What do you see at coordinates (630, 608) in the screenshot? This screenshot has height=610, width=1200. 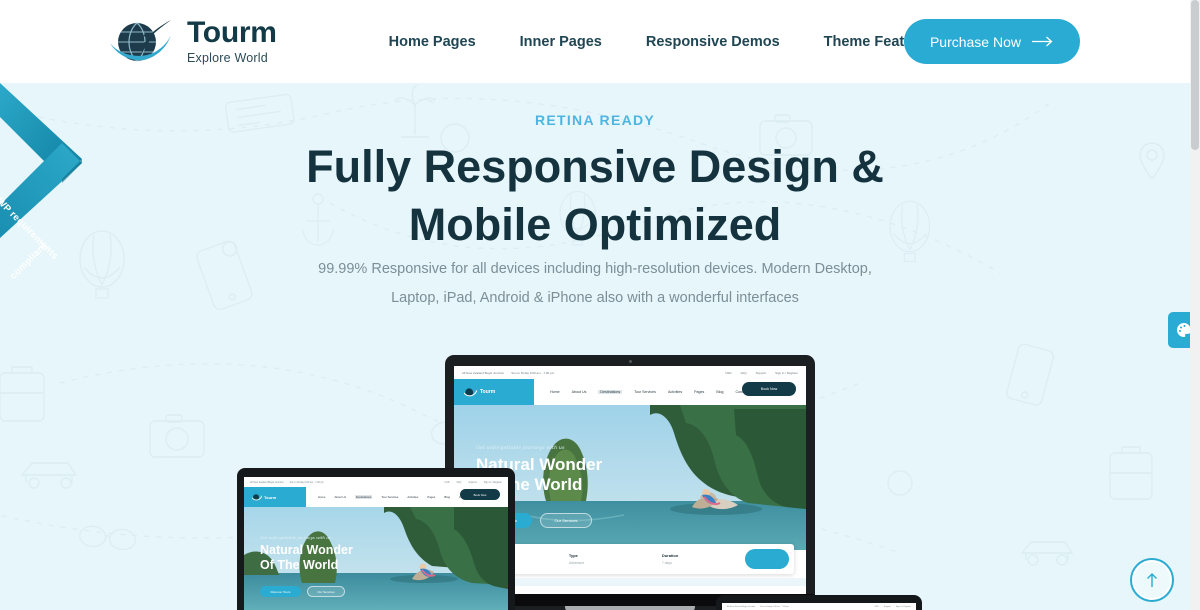 I see `laptop-large-base` at bounding box center [630, 608].